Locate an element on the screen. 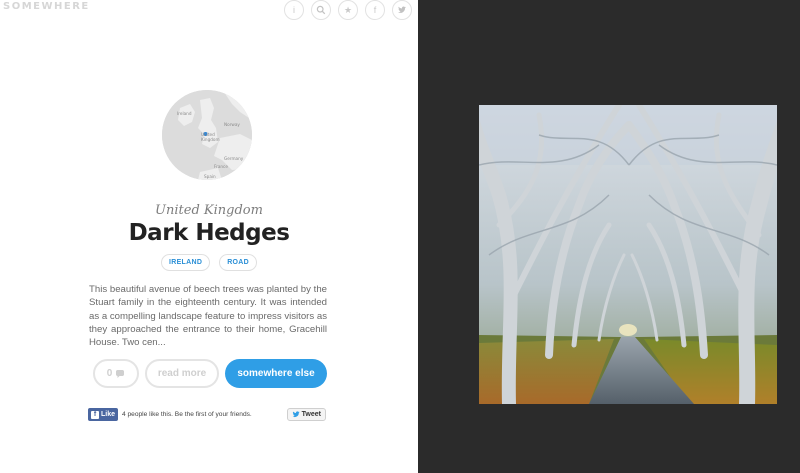 The image size is (800, 473). star-icon: ★ is located at coordinates (348, 10).